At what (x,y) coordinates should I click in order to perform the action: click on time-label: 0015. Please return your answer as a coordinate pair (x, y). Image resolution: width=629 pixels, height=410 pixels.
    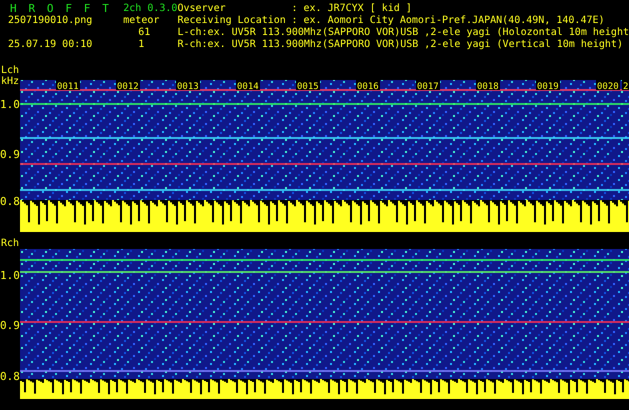
    Looking at the image, I should click on (308, 87).